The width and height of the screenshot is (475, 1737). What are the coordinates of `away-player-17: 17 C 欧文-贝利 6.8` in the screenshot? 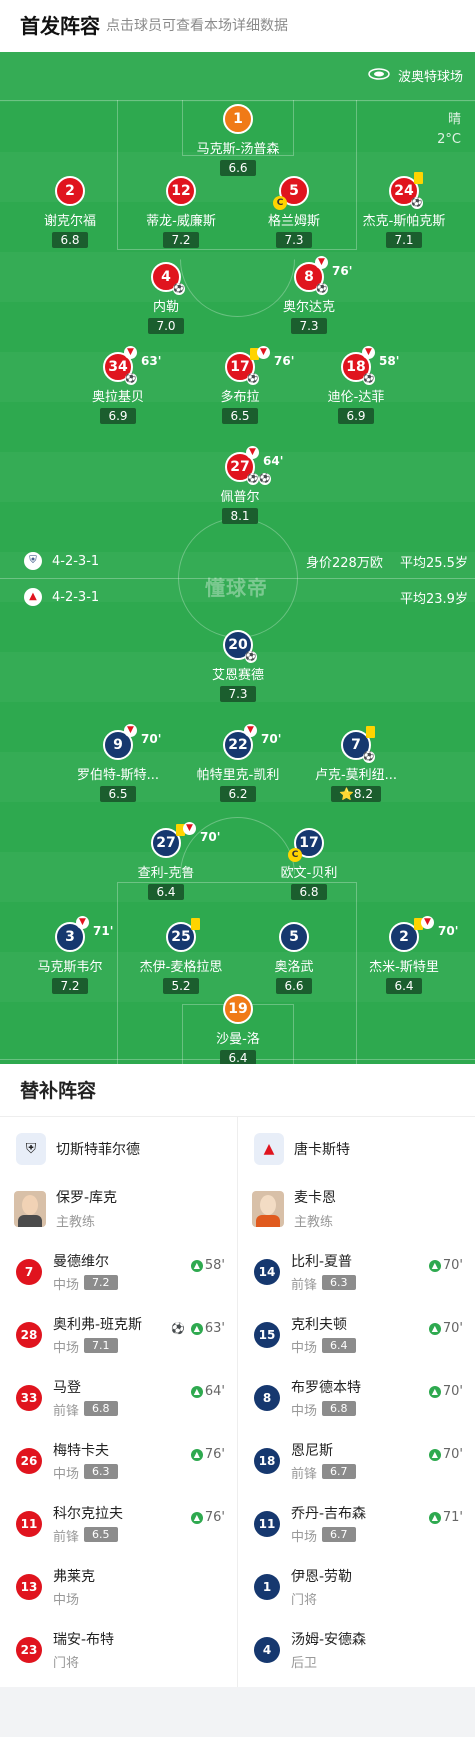 It's located at (309, 864).